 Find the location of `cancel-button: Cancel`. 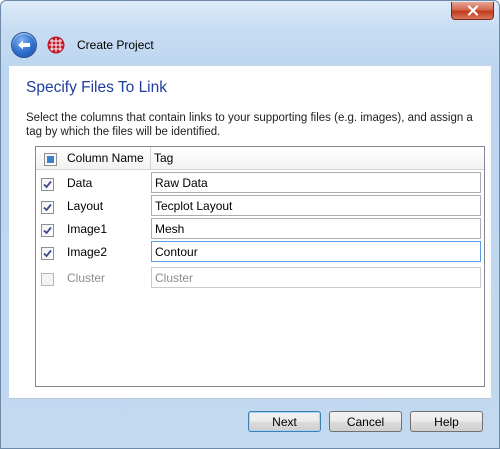

cancel-button: Cancel is located at coordinates (365, 421).